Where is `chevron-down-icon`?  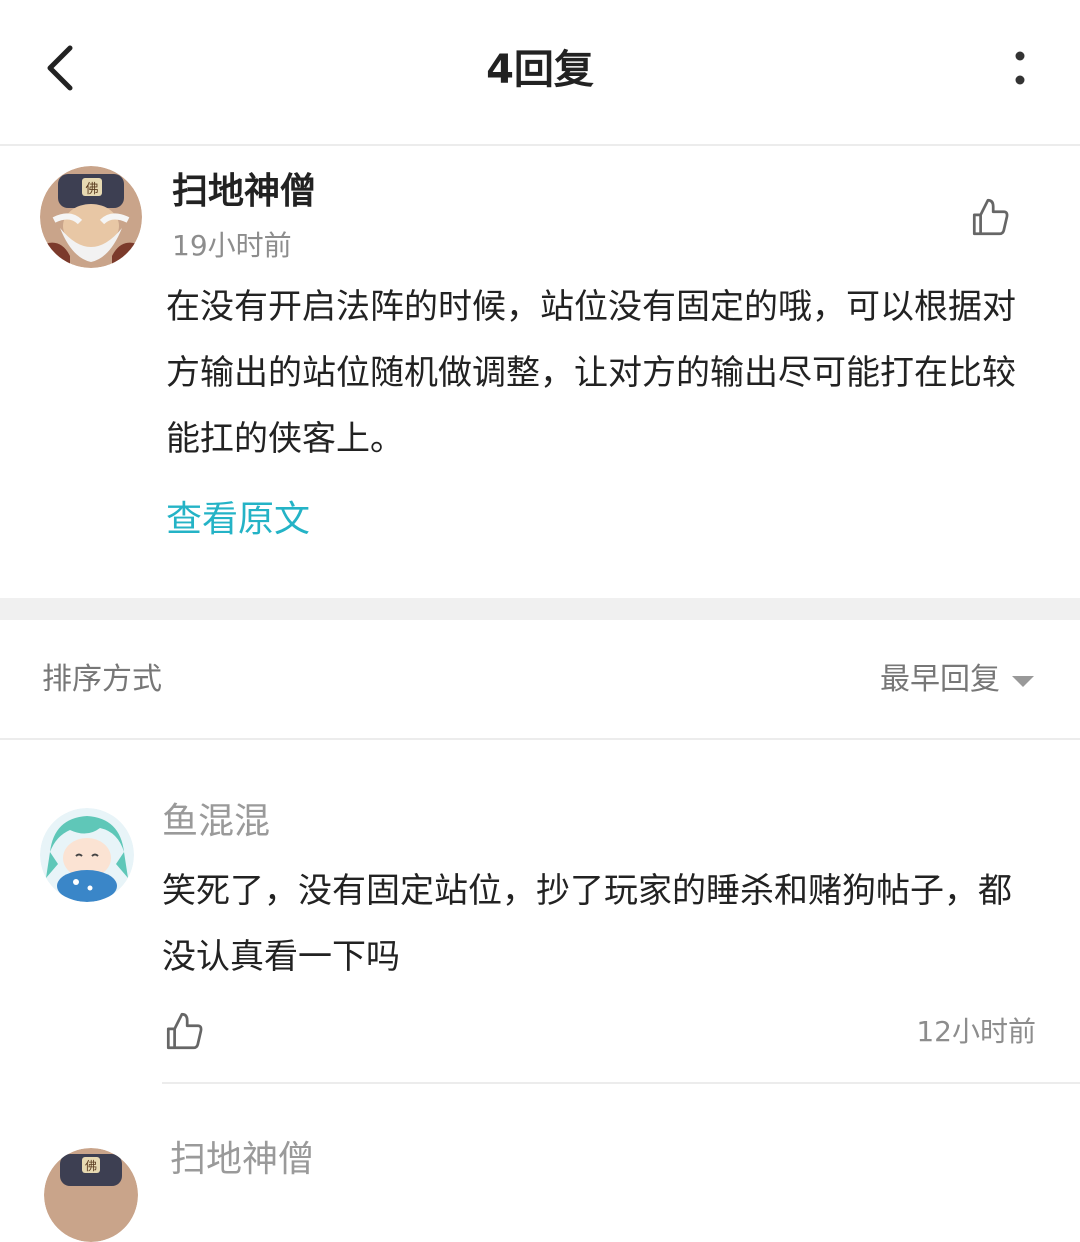 chevron-down-icon is located at coordinates (1023, 681).